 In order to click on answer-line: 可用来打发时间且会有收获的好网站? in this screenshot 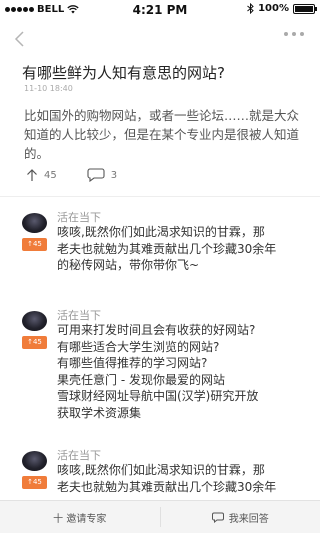, I will do `click(156, 330)`.